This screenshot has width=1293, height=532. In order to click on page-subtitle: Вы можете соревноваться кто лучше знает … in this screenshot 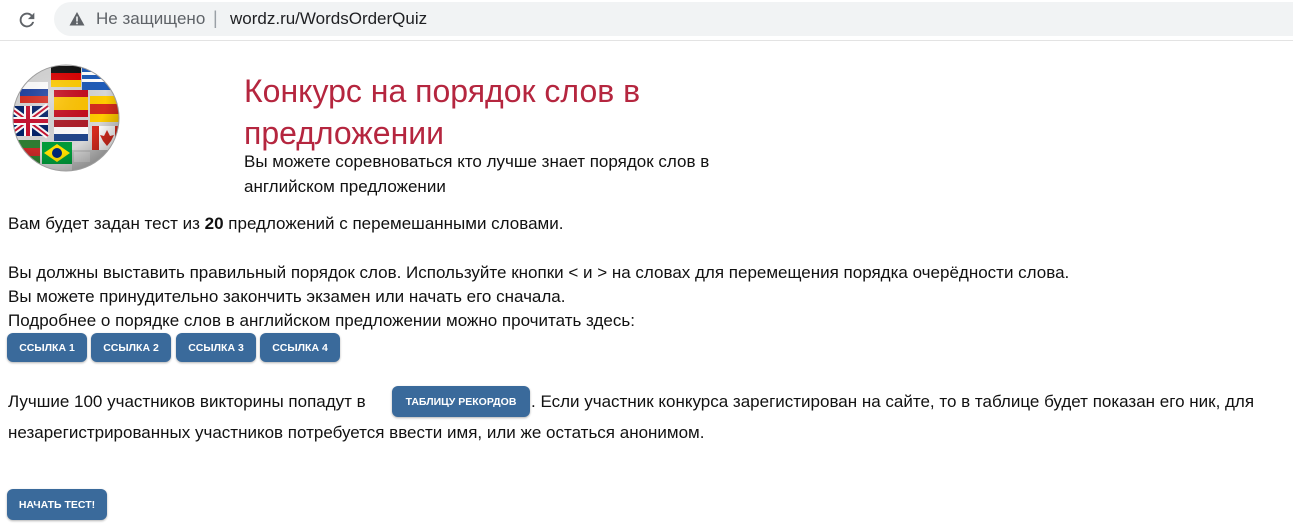, I will do `click(477, 174)`.